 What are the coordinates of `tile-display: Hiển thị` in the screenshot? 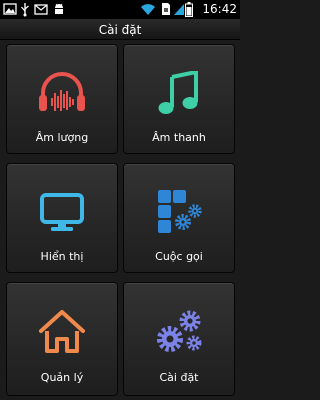 It's located at (62, 218).